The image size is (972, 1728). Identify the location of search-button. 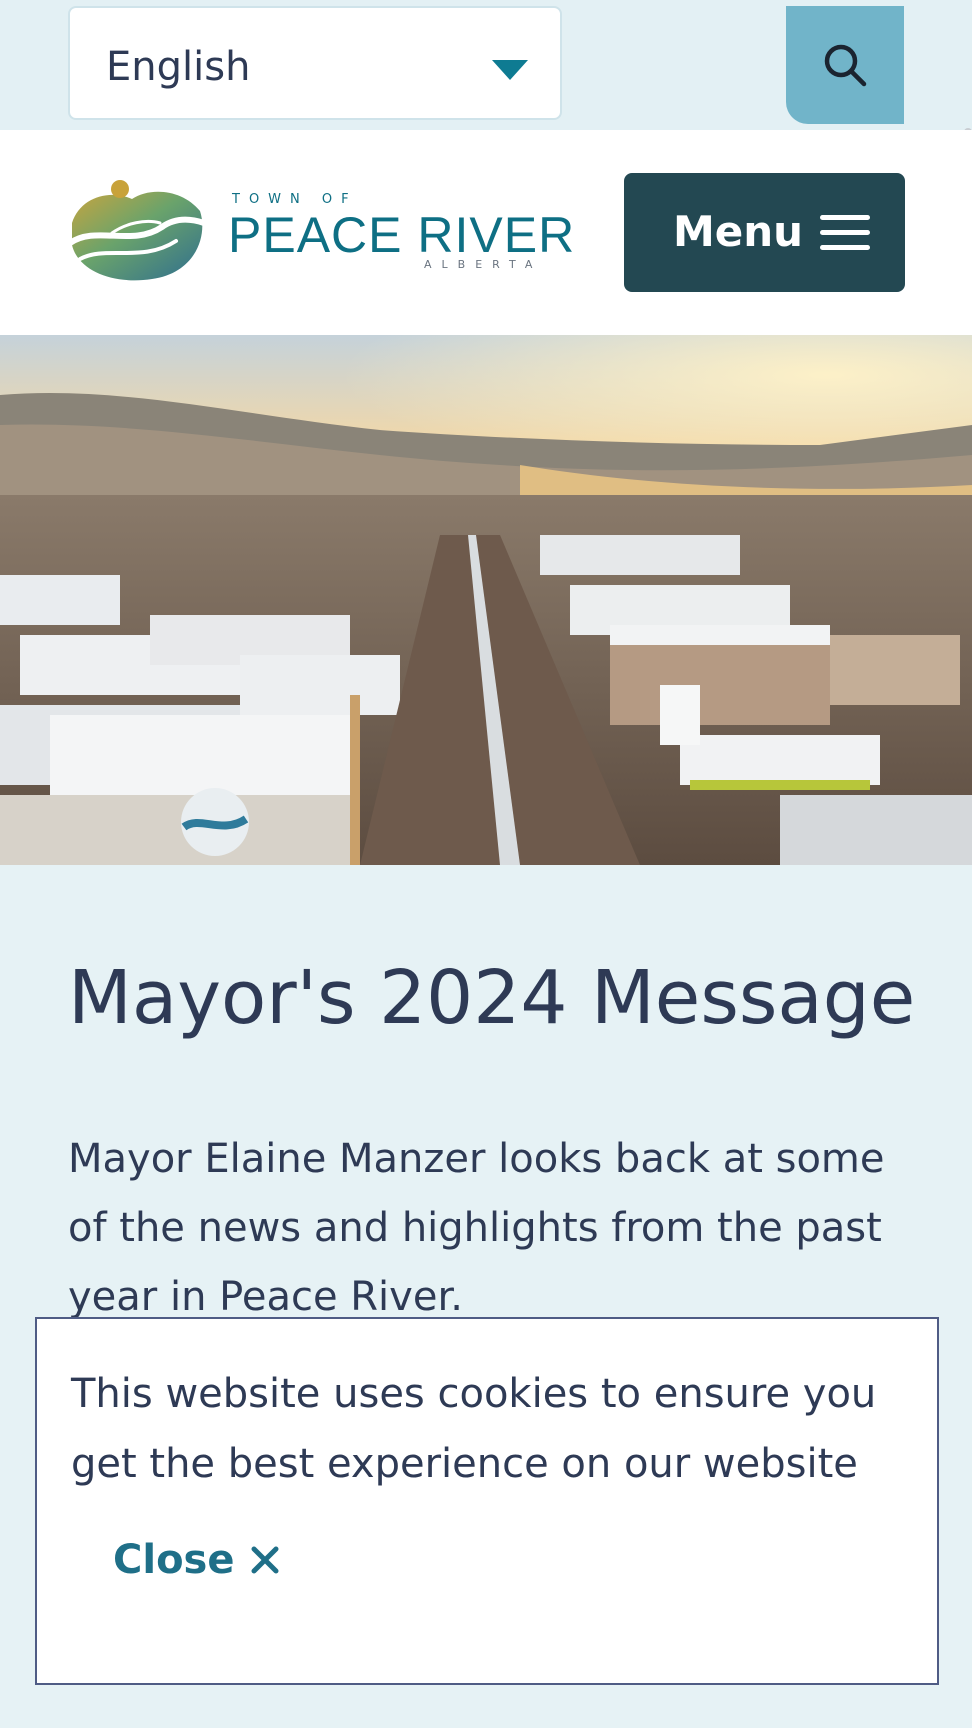
(845, 65).